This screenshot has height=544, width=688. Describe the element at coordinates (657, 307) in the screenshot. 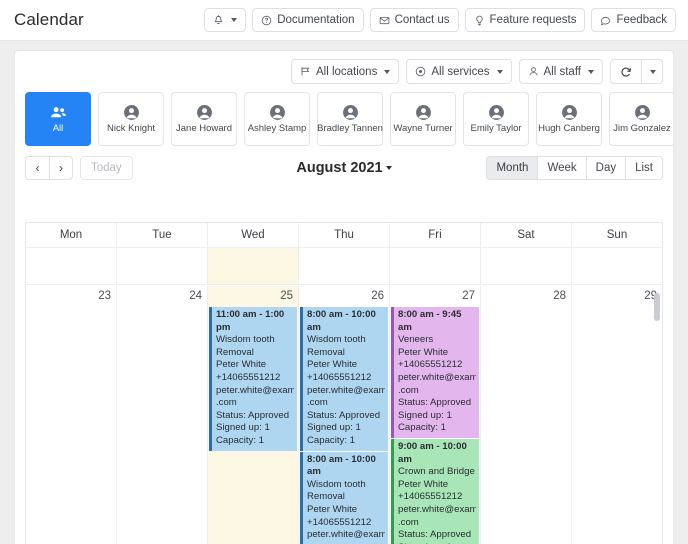

I see `calendar-vertical-scrollbar` at that location.